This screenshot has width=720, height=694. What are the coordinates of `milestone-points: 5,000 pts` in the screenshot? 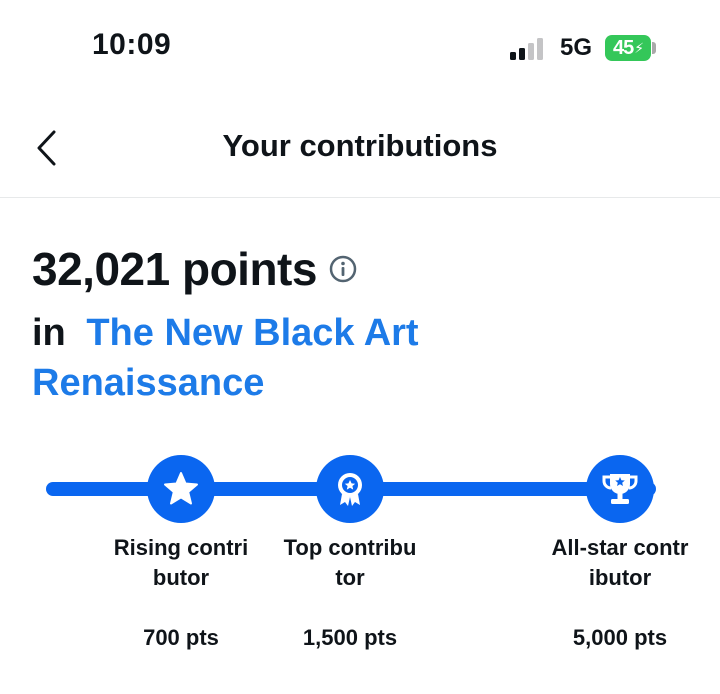 It's located at (620, 637).